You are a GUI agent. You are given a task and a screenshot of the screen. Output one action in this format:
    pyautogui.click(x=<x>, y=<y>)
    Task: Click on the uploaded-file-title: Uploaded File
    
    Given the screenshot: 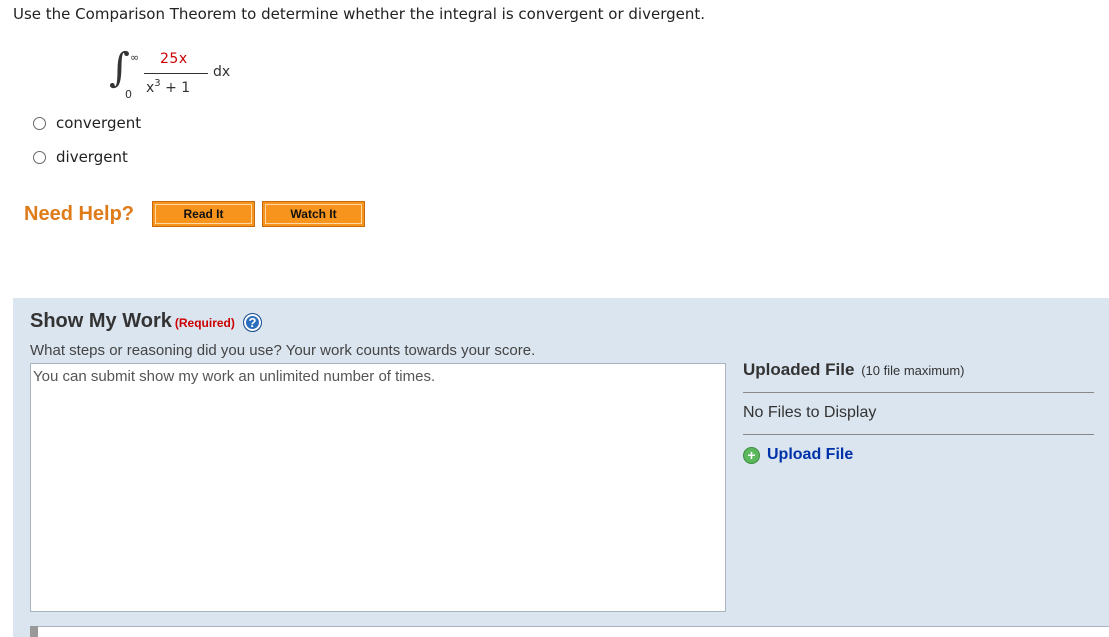 What is the action you would take?
    pyautogui.click(x=799, y=369)
    